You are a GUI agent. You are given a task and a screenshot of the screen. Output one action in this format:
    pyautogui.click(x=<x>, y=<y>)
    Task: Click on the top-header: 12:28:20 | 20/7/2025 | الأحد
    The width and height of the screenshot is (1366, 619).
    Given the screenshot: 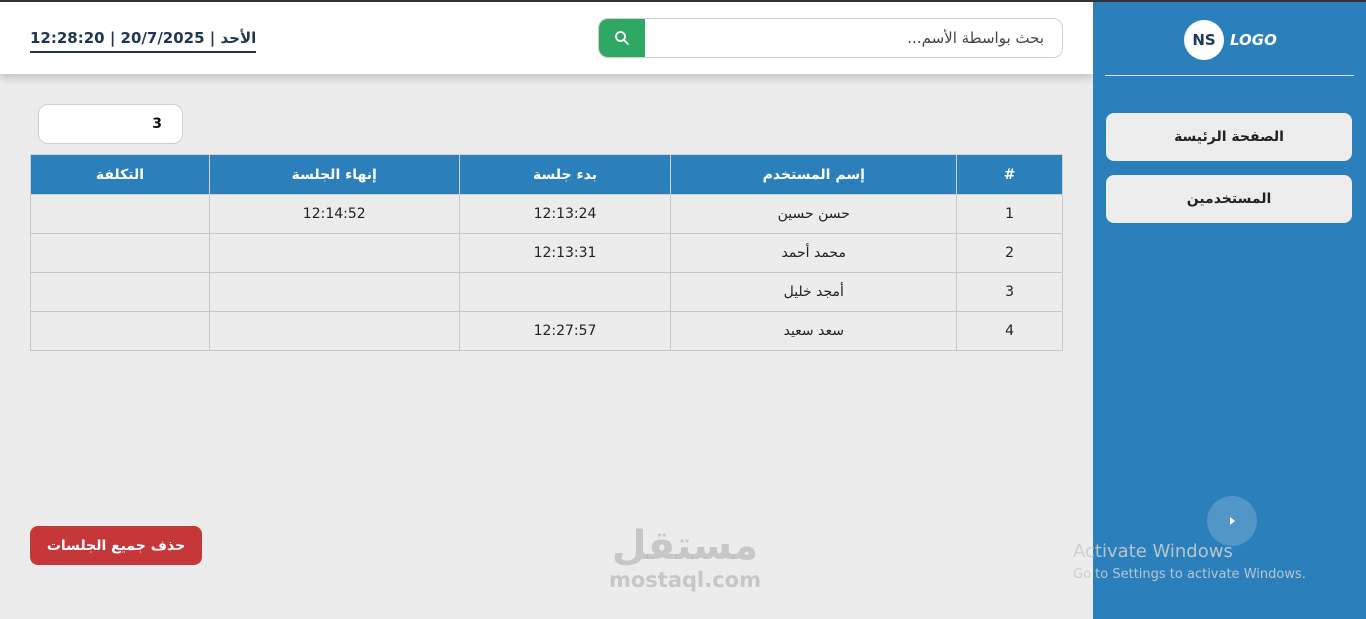 What is the action you would take?
    pyautogui.click(x=546, y=38)
    